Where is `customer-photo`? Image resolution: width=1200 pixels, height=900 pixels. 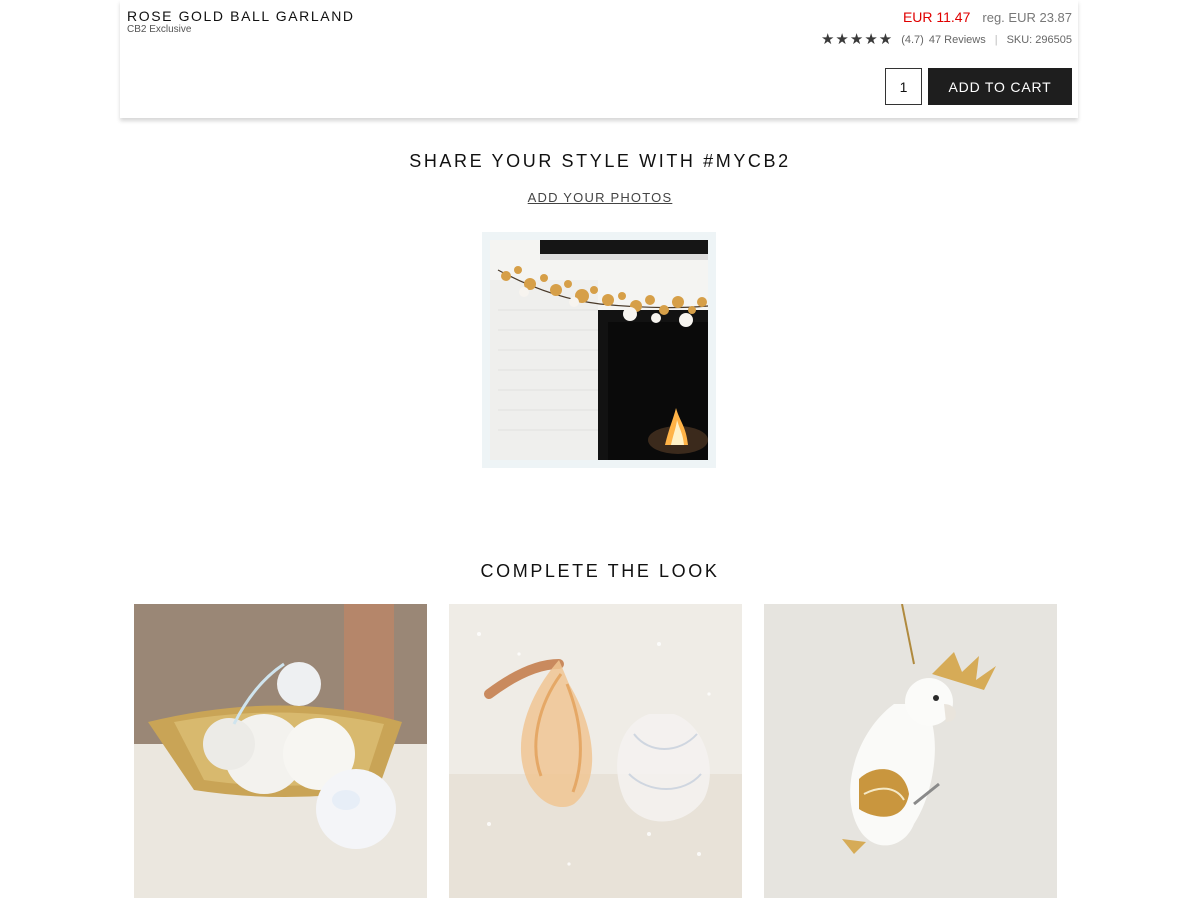
customer-photo is located at coordinates (599, 350).